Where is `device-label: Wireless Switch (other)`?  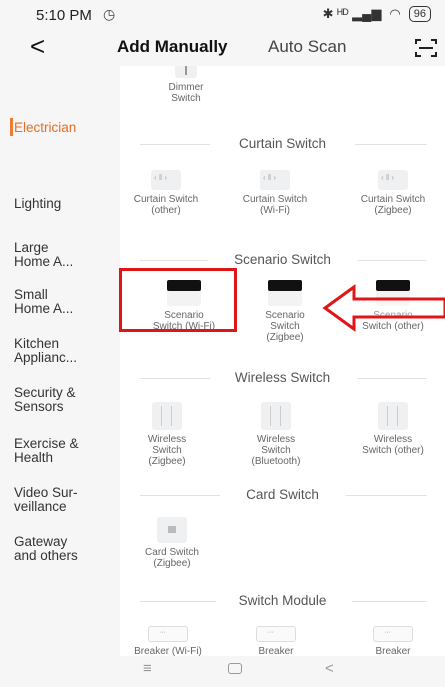
device-label: Wireless Switch (other) is located at coordinates (393, 445).